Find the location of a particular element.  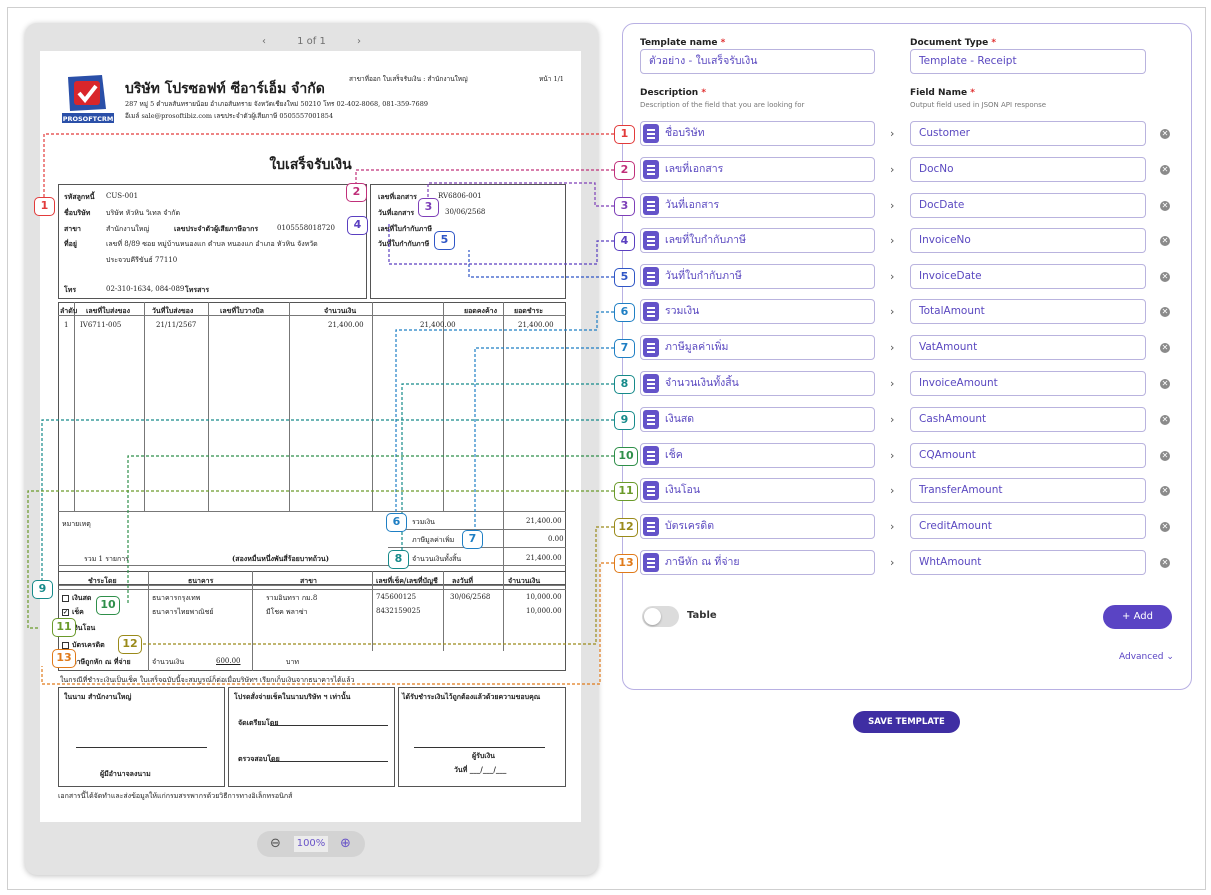

table-header: ยอดชำระ is located at coordinates (529, 310).